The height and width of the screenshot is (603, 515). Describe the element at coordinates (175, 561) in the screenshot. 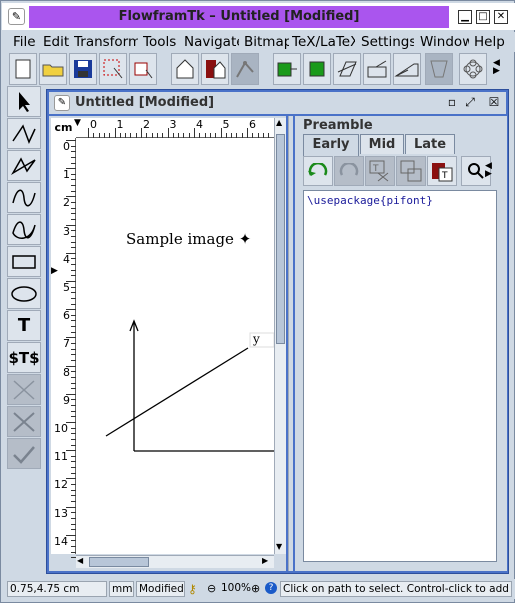

I see `horizontal-scrollbar: ◀ ▶` at that location.